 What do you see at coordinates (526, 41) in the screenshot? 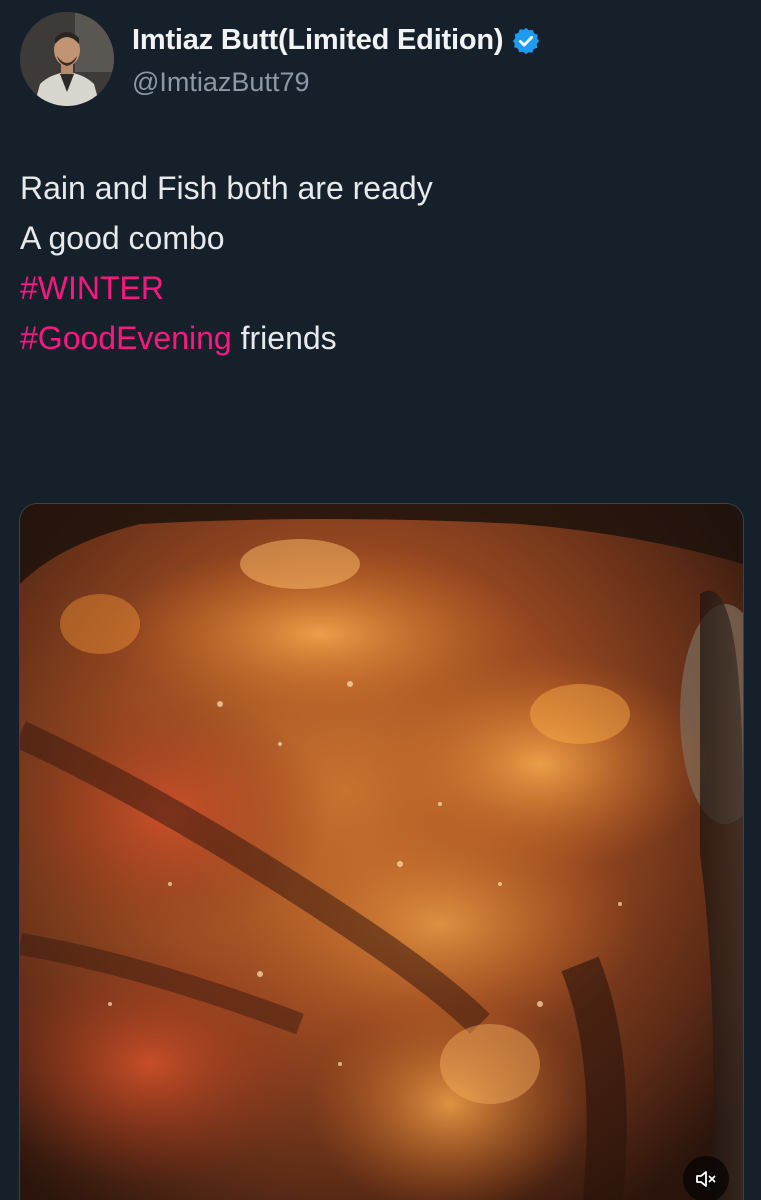
I see `verified-badge-icon` at bounding box center [526, 41].